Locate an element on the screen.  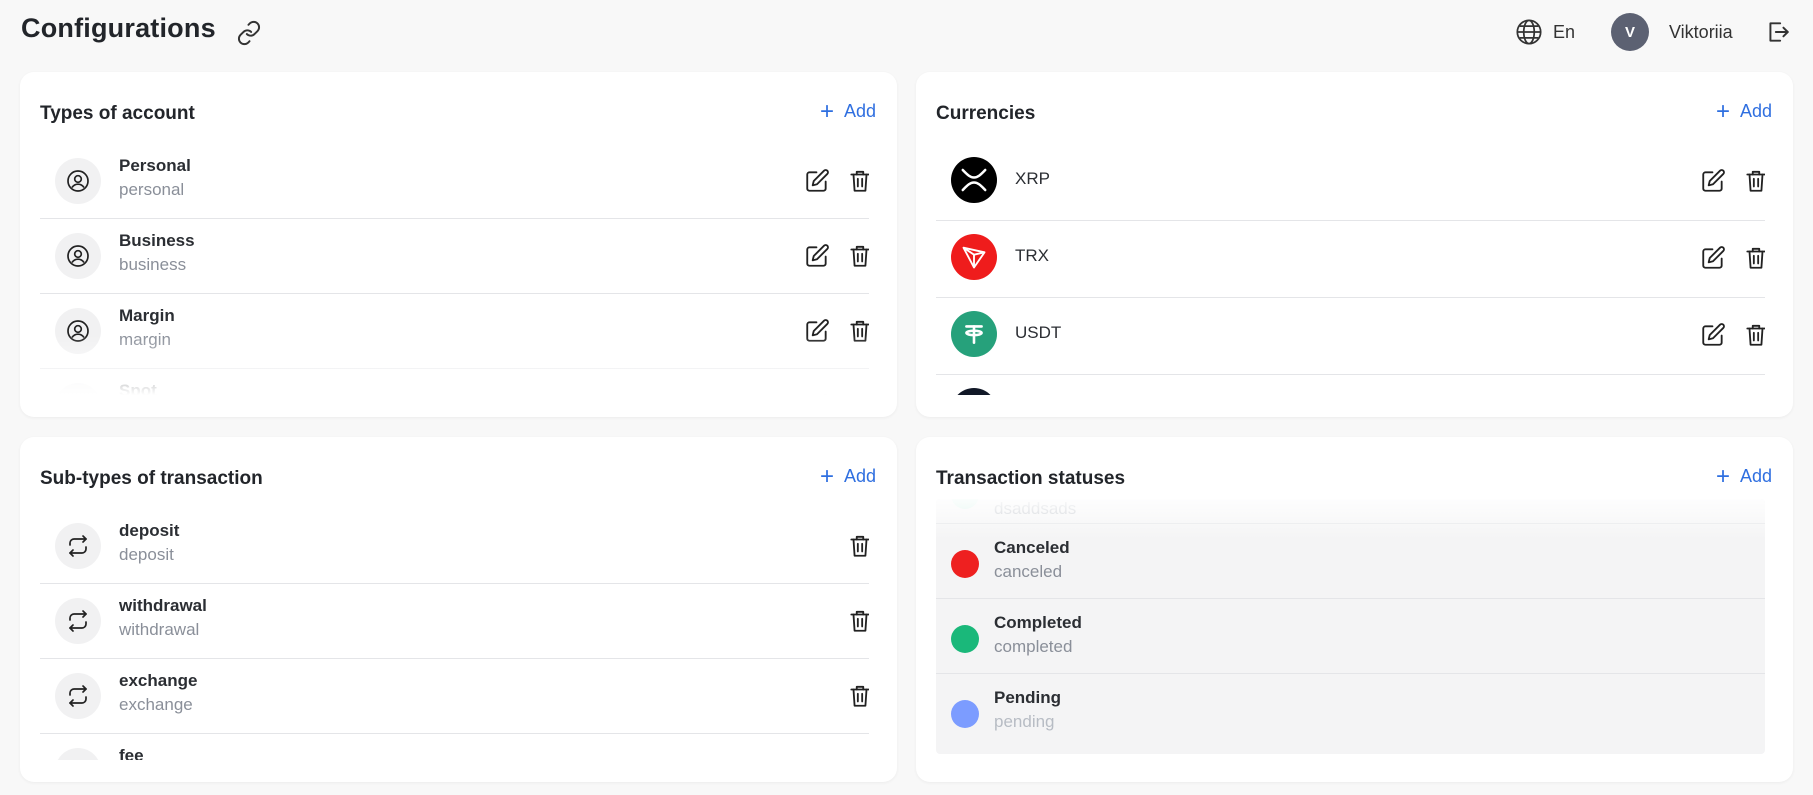
item-code: business is located at coordinates (153, 264).